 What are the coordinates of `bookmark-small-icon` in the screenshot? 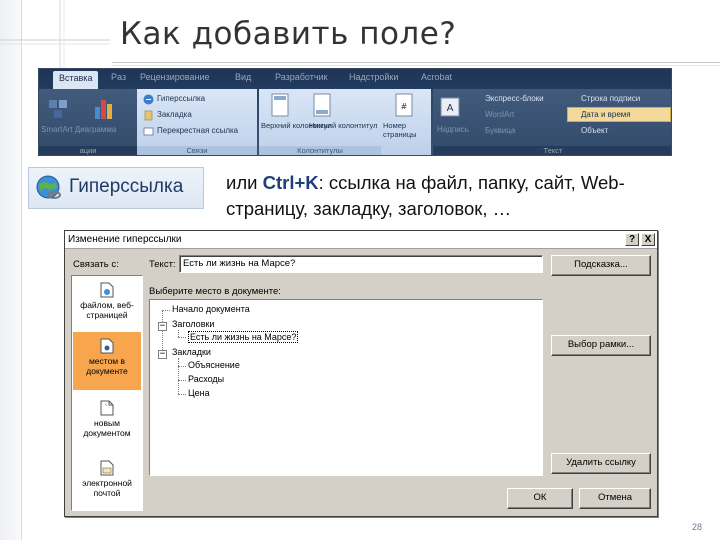 It's located at (148, 115).